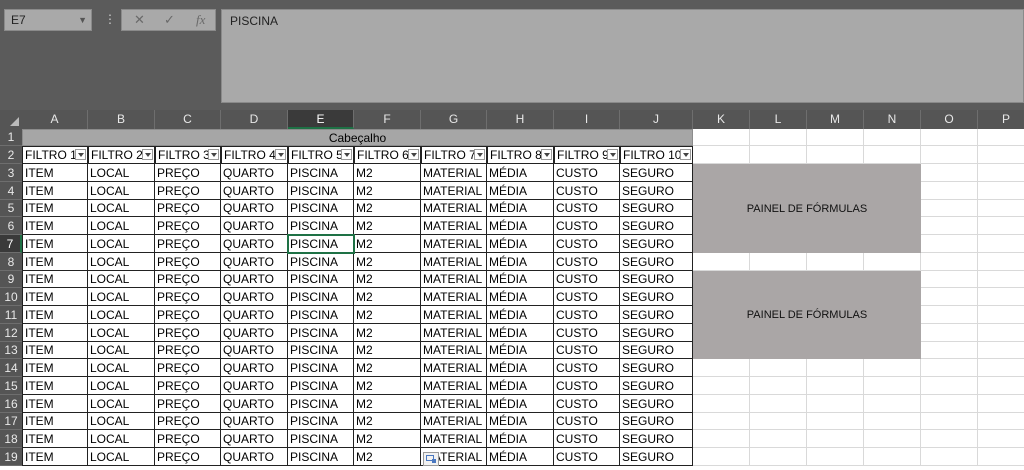  Describe the element at coordinates (200, 20) in the screenshot. I see `fx-icon: fx` at that location.